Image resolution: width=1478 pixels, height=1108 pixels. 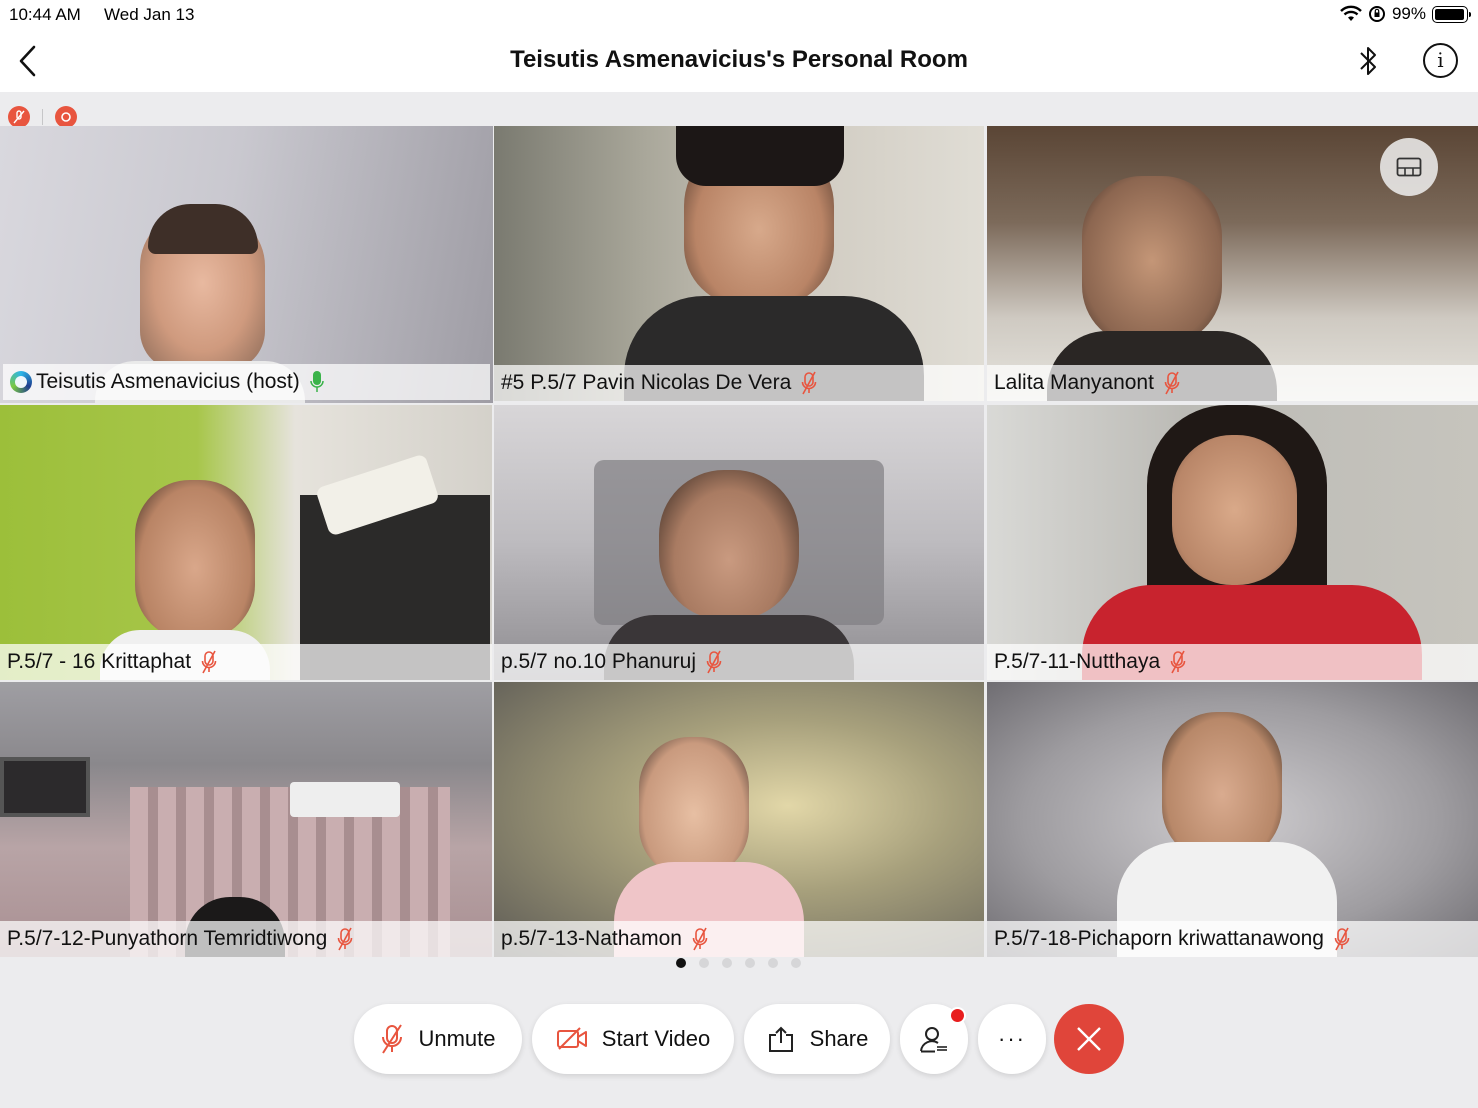 I want to click on participant-name: P.5/7-18-Pichaporn kriwattanawong, so click(x=1159, y=938).